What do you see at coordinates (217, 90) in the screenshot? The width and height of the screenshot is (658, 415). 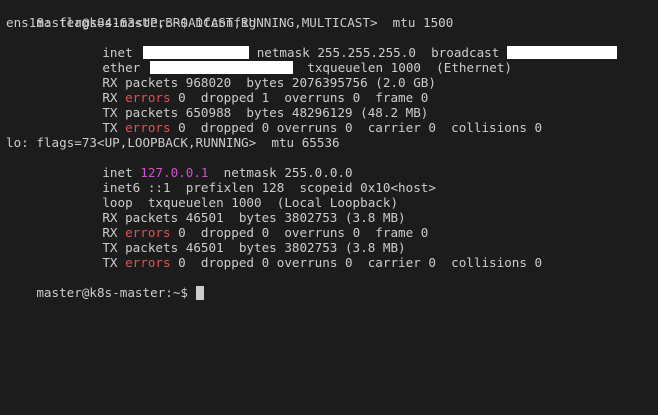 I see `ens18-rx-errors-line: RX errors 0 dropped 1 overruns 0 frame 0` at bounding box center [217, 90].